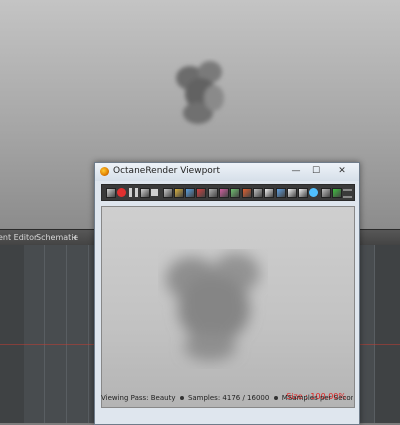 The image size is (400, 425). Describe the element at coordinates (291, 193) in the screenshot. I see `export-icon` at that location.